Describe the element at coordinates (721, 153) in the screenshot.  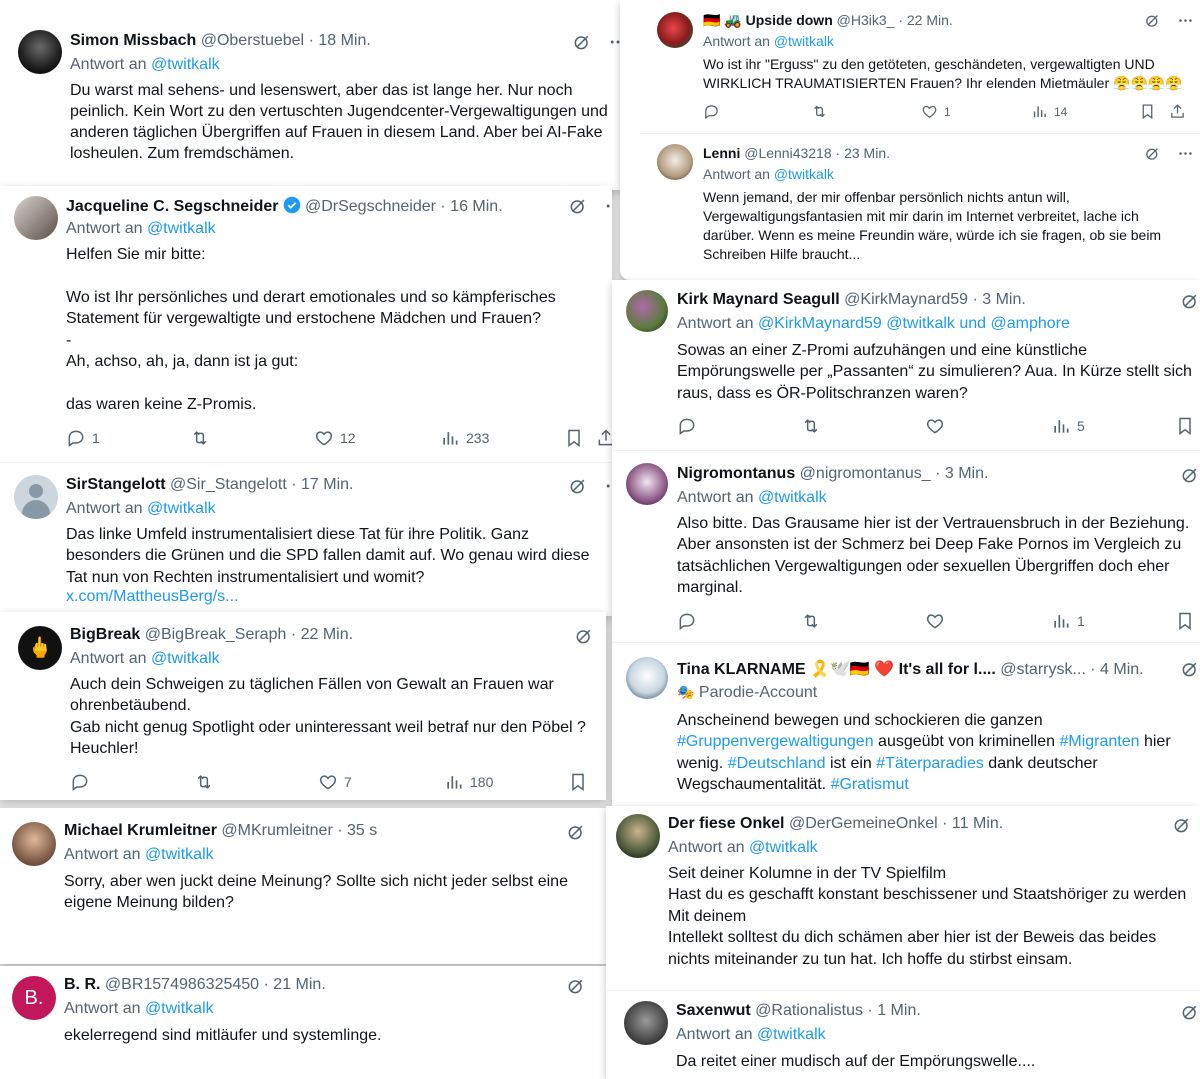
I see `author-name: Lenni` at that location.